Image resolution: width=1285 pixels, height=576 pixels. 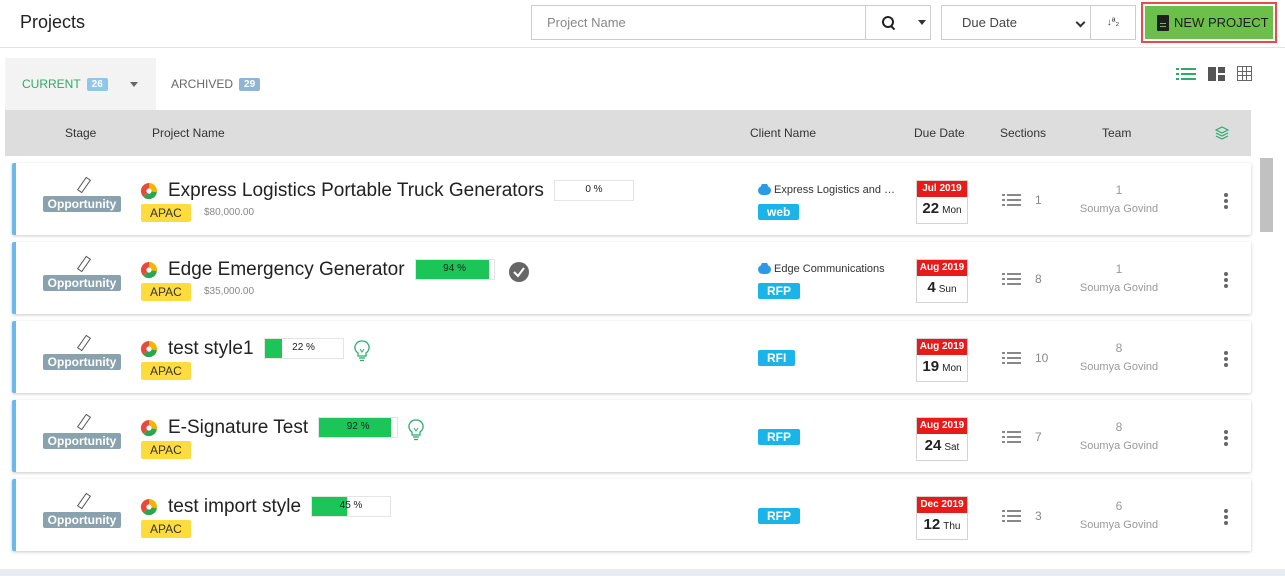 I want to click on sections-cell: 10, so click(x=1025, y=358).